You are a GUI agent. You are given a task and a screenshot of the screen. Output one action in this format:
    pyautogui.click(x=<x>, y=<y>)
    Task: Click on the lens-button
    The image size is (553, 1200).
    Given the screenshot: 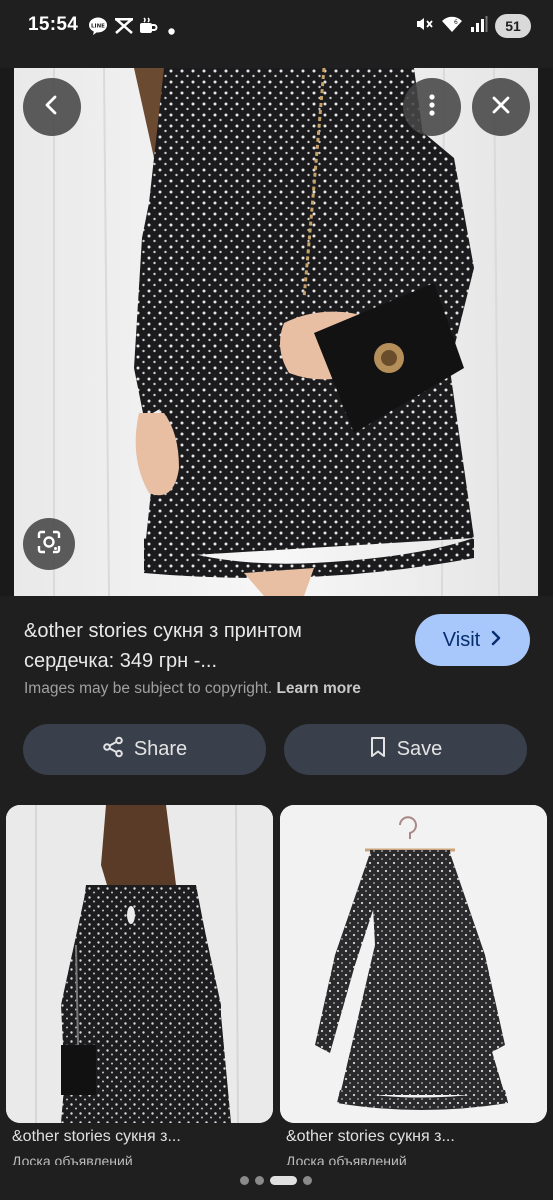 What is the action you would take?
    pyautogui.click(x=49, y=544)
    